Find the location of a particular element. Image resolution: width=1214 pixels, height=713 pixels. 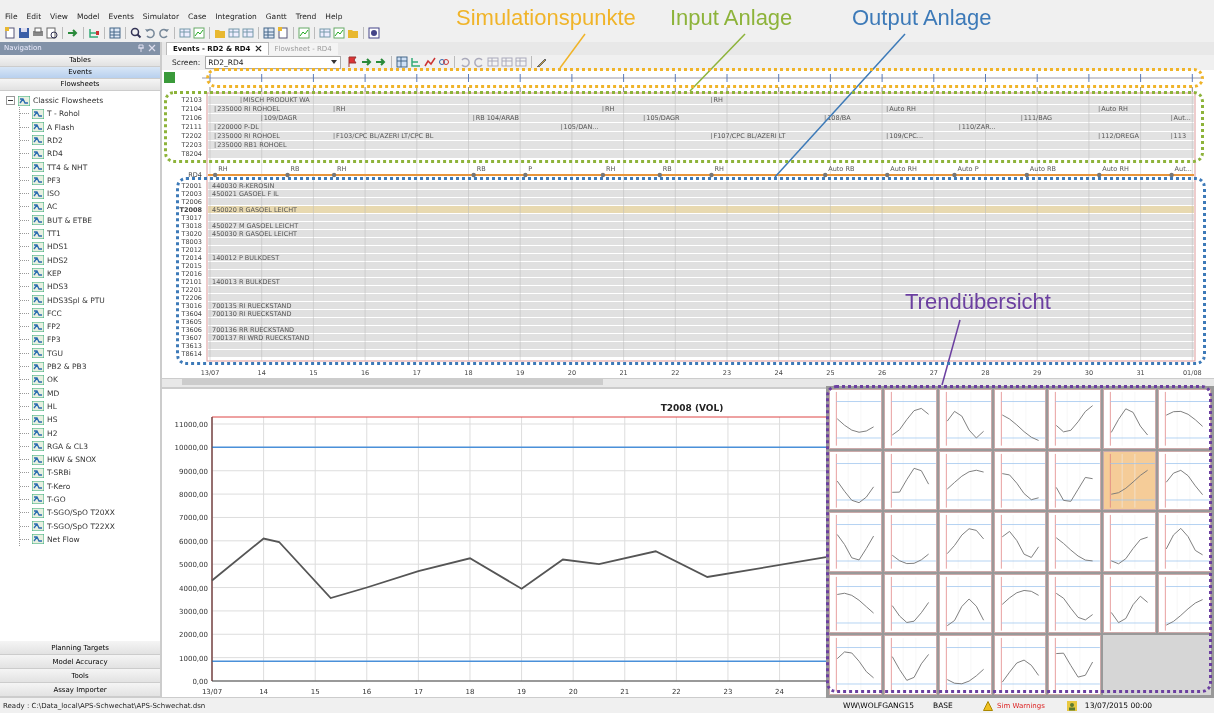

collapse-icon is located at coordinates (10, 101).